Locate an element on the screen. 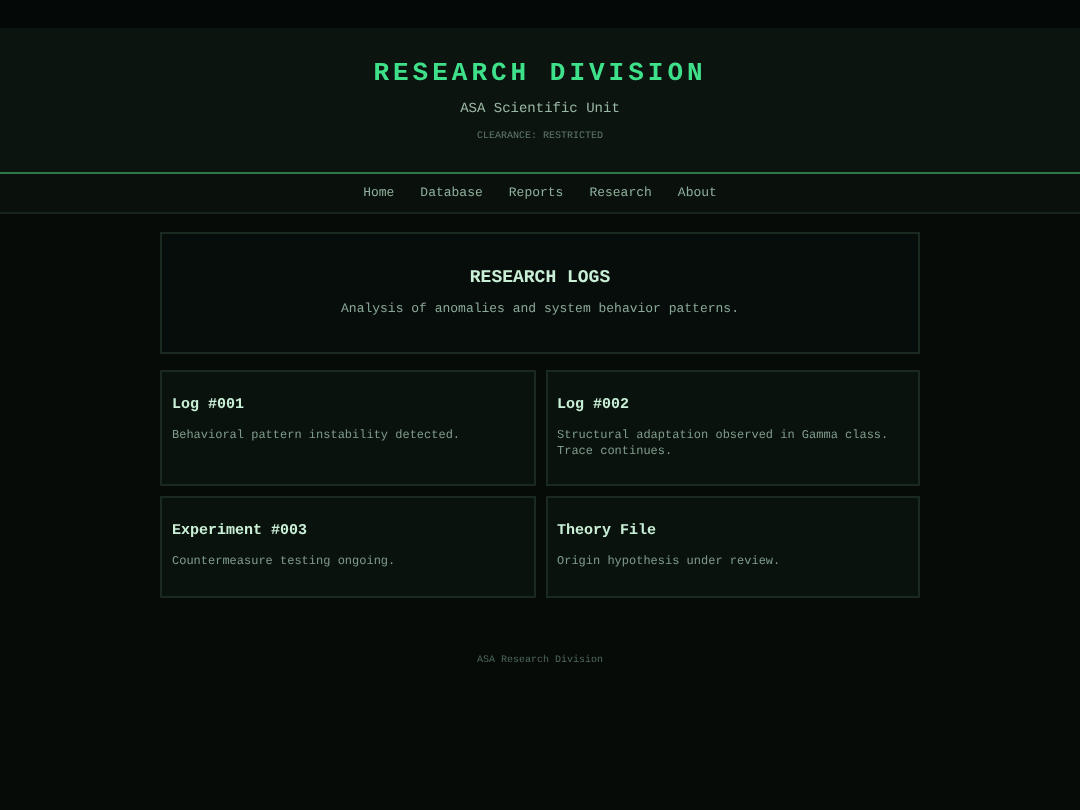 Image resolution: width=1080 pixels, height=810 pixels. site-title: RESEARCH DIVISION is located at coordinates (540, 74).